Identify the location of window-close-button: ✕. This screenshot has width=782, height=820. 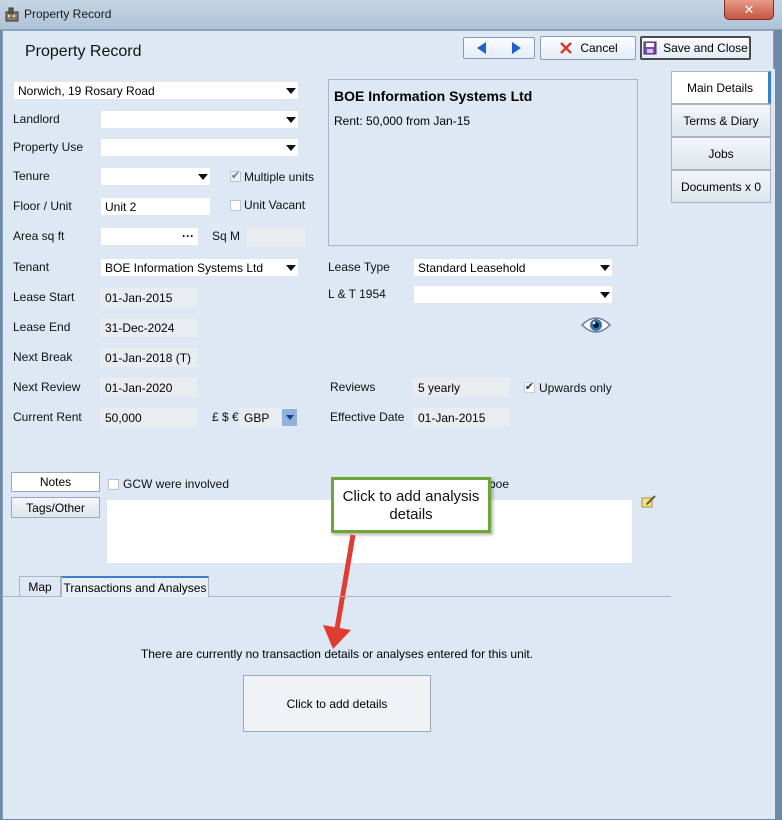
(749, 10).